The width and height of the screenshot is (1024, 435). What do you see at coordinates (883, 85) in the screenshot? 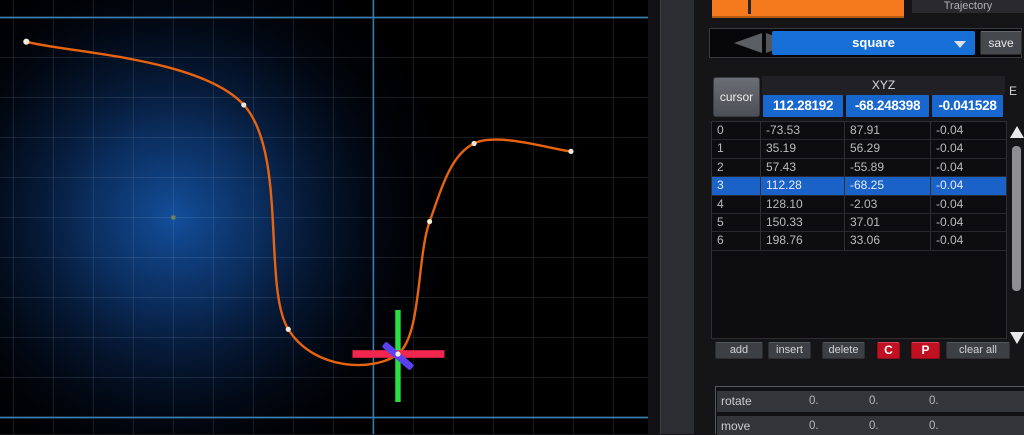
I see `xyz-column-header: XYZ` at bounding box center [883, 85].